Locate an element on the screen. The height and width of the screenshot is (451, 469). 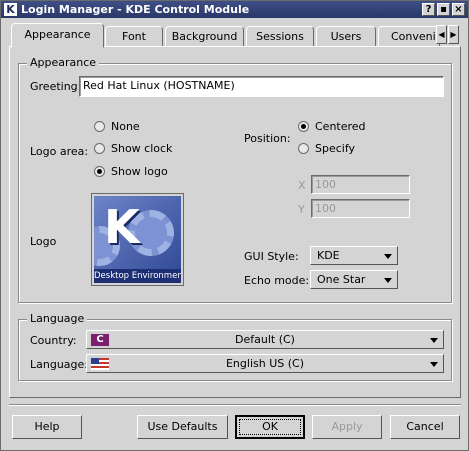
tab-sessions-label: Sessions is located at coordinates (280, 36).